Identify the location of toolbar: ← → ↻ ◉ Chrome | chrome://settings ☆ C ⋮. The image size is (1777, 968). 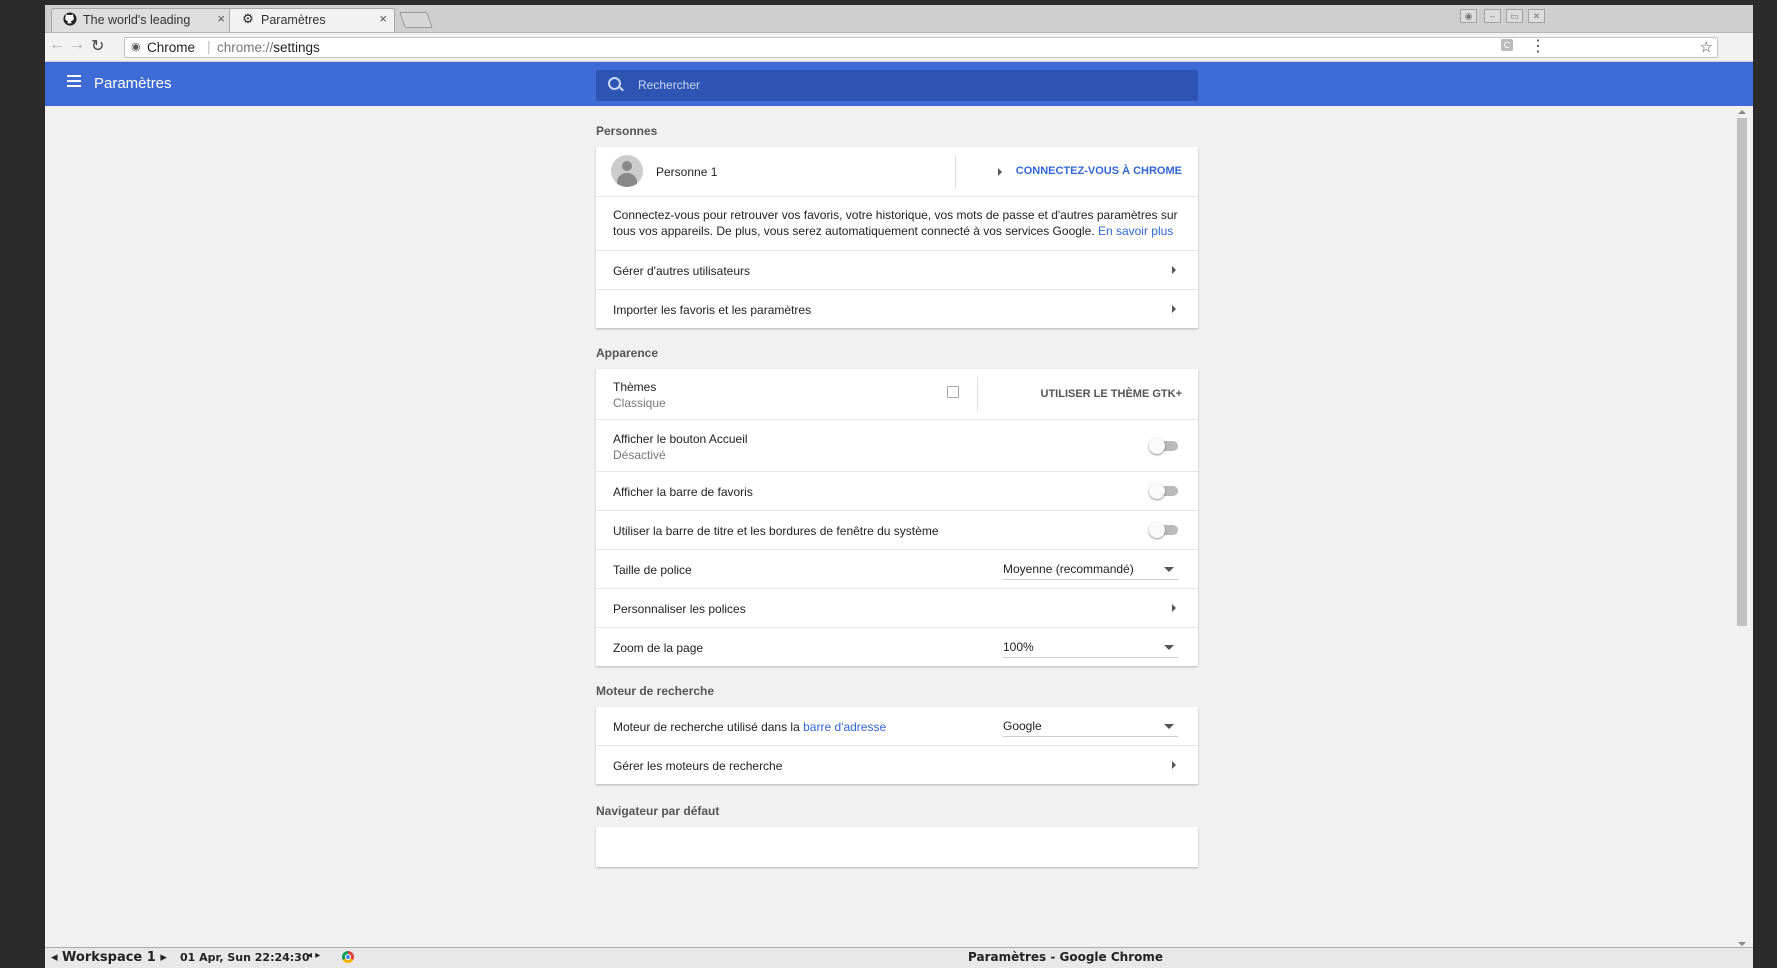
(899, 47).